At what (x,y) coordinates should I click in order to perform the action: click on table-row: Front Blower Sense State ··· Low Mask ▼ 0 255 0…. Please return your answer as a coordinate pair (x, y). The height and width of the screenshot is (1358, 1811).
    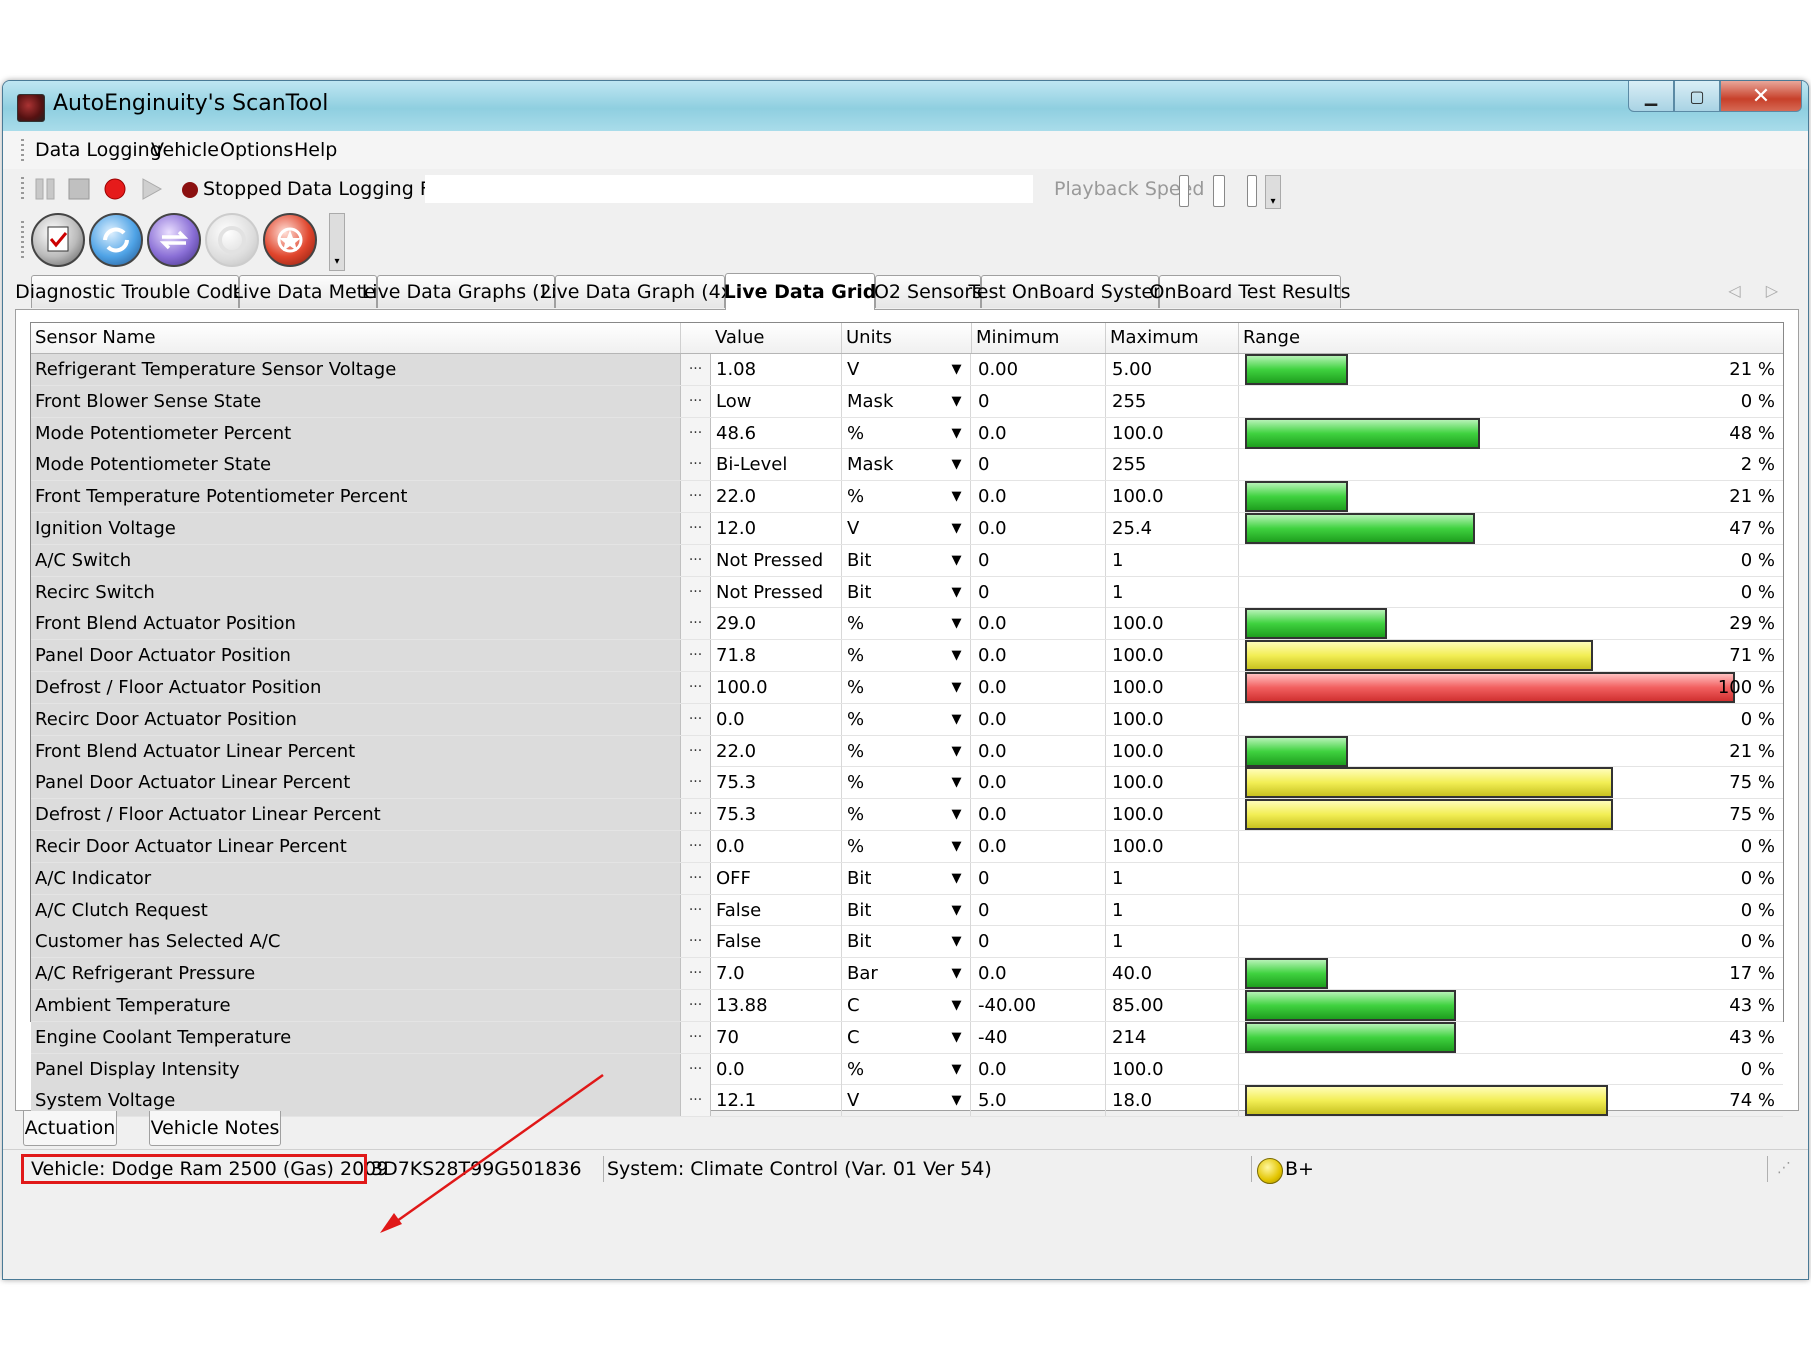
    Looking at the image, I should click on (907, 401).